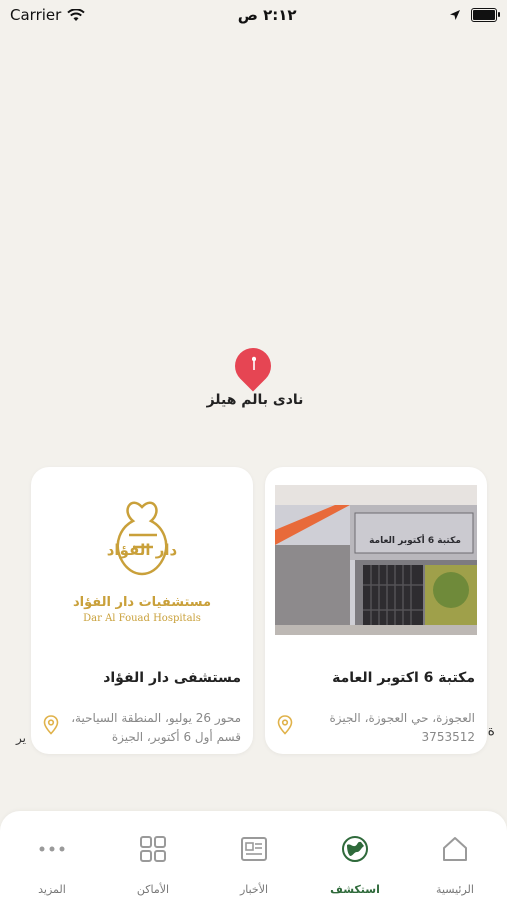 This screenshot has height=900, width=507. I want to click on logo-mark-text: دار الفؤاد, so click(142, 550).